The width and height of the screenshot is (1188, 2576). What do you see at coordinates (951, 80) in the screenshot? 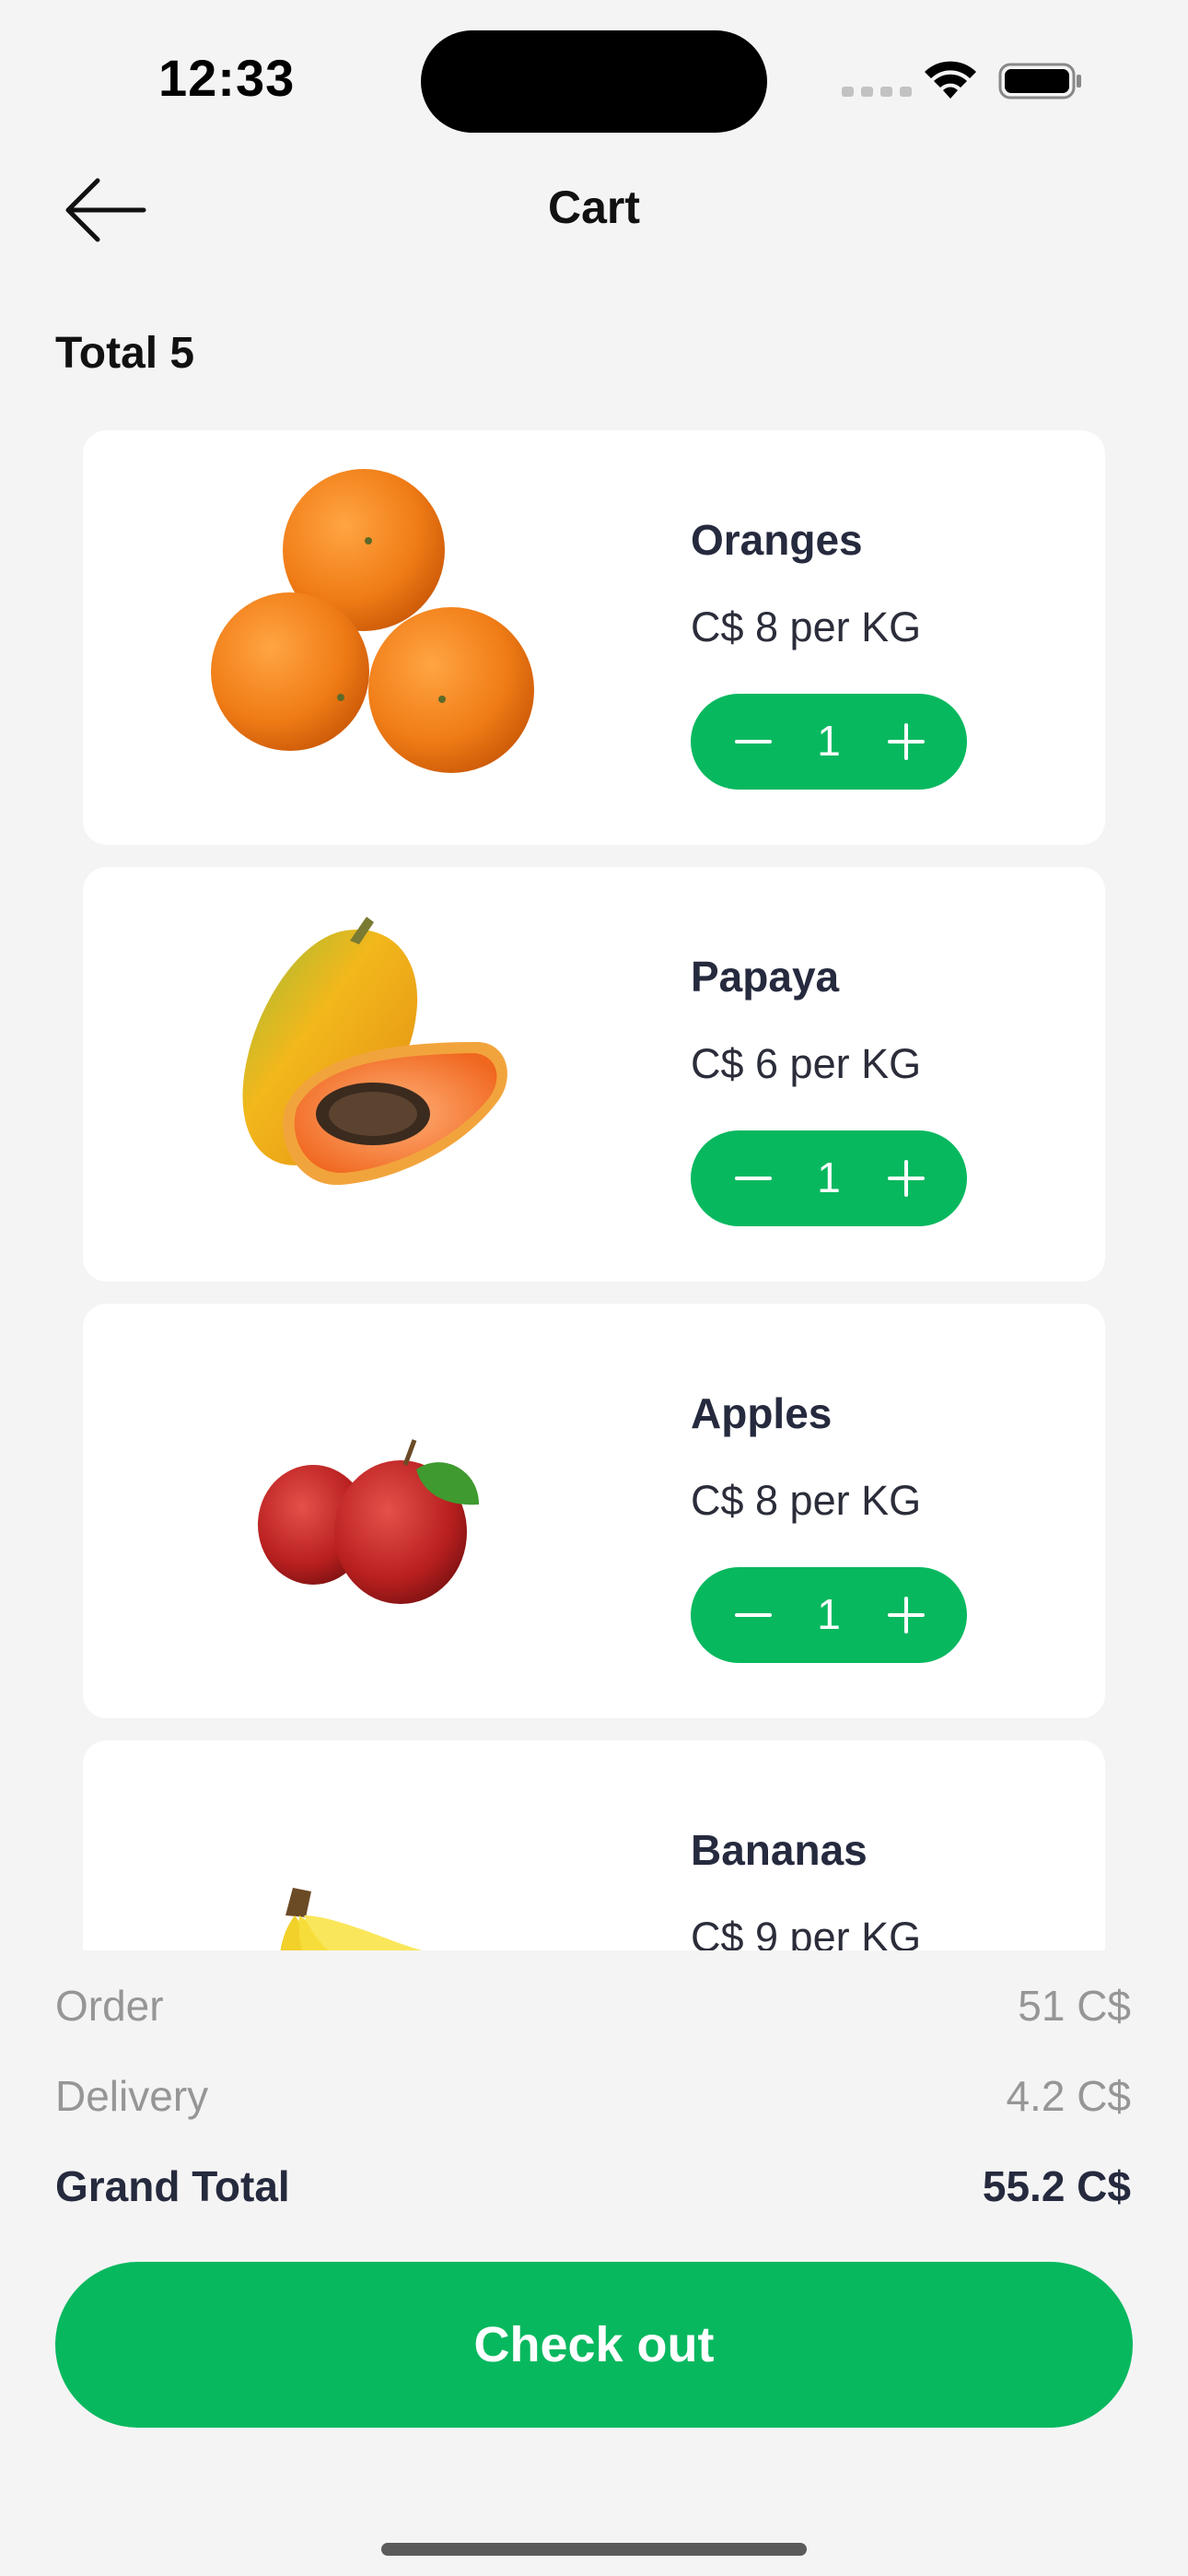
I see `wifi-icon` at bounding box center [951, 80].